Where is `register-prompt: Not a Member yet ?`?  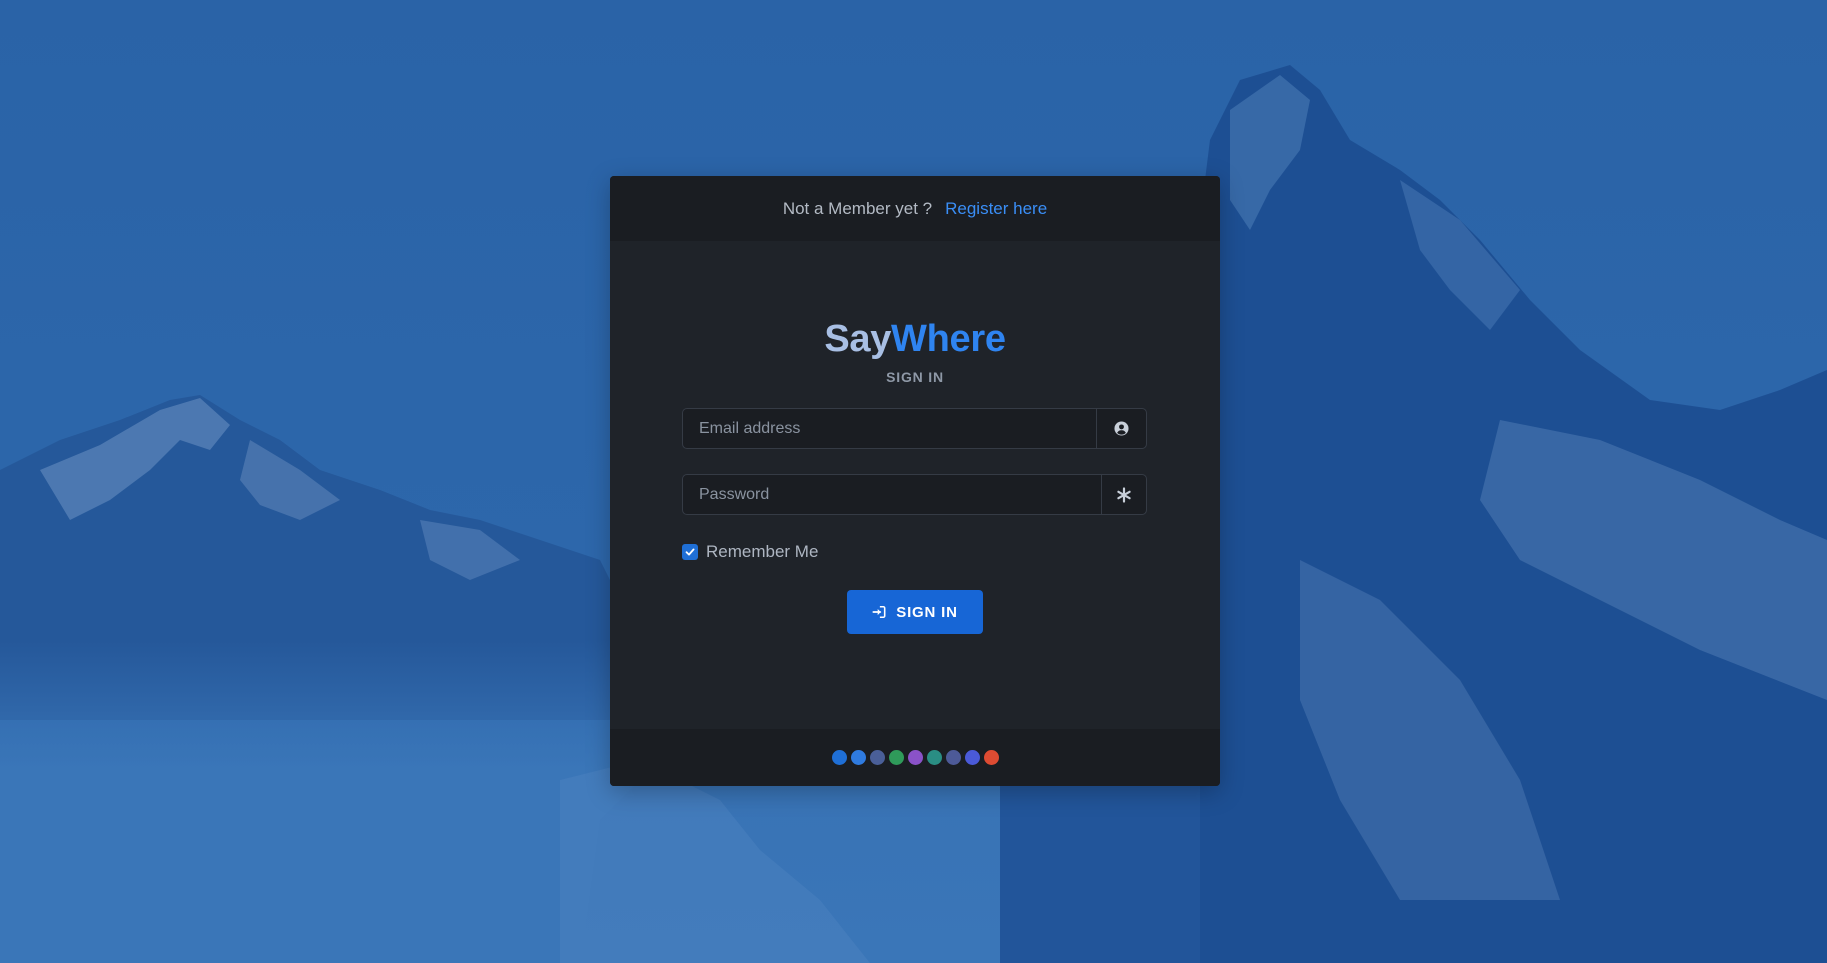 register-prompt: Not a Member yet ? is located at coordinates (857, 208).